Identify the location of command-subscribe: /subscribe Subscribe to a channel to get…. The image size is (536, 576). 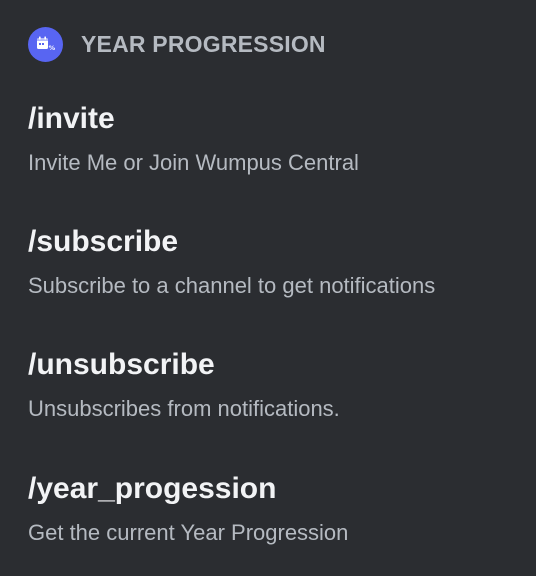
(273, 262).